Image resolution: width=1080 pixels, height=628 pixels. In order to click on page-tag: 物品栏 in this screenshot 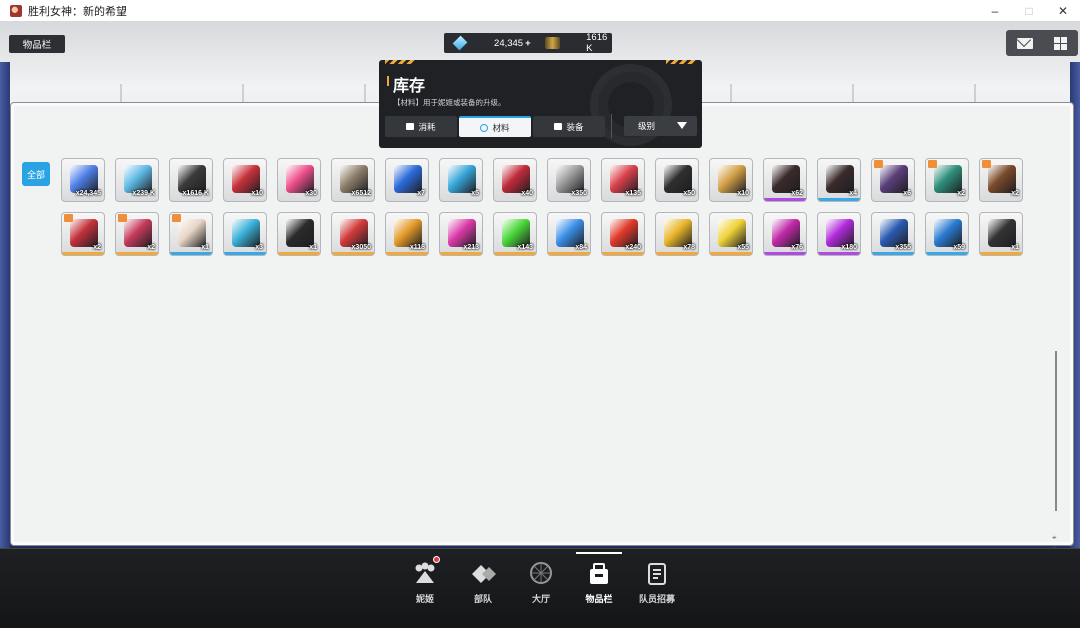, I will do `click(37, 44)`.